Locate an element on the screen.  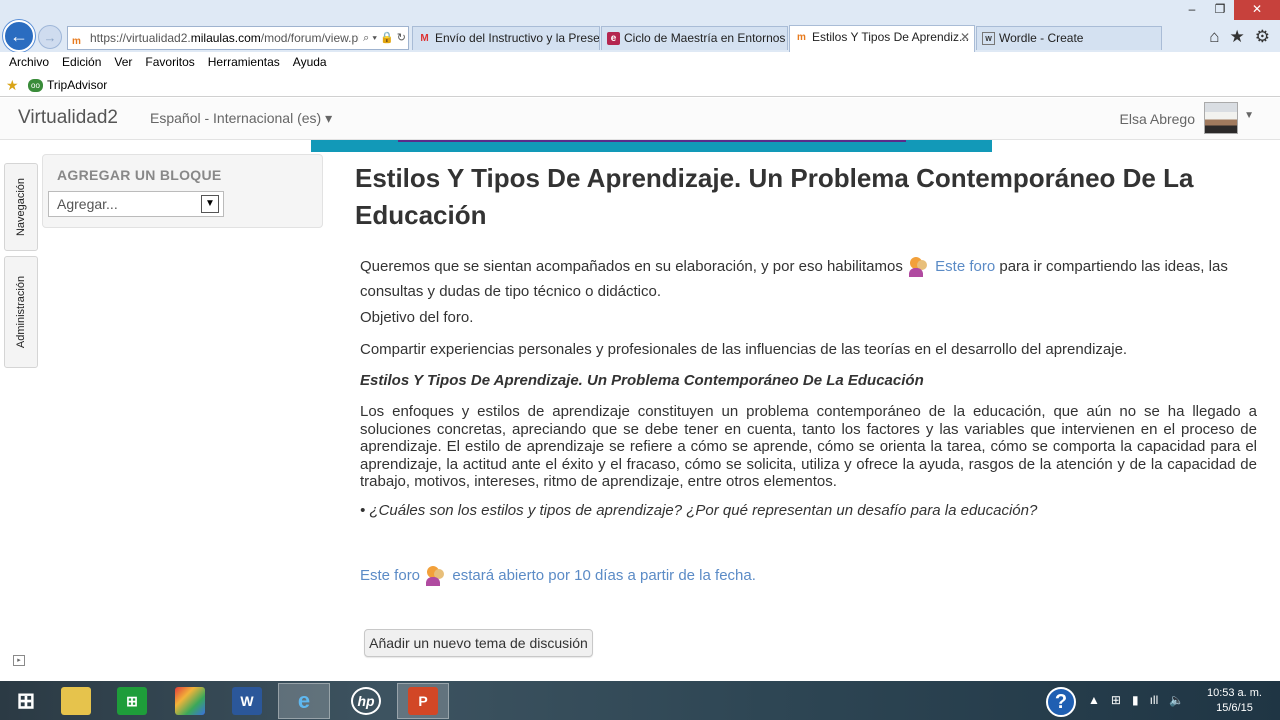
taskbar-clock: 10:53 a. m. 15/6/15 is located at coordinates (1234, 701).